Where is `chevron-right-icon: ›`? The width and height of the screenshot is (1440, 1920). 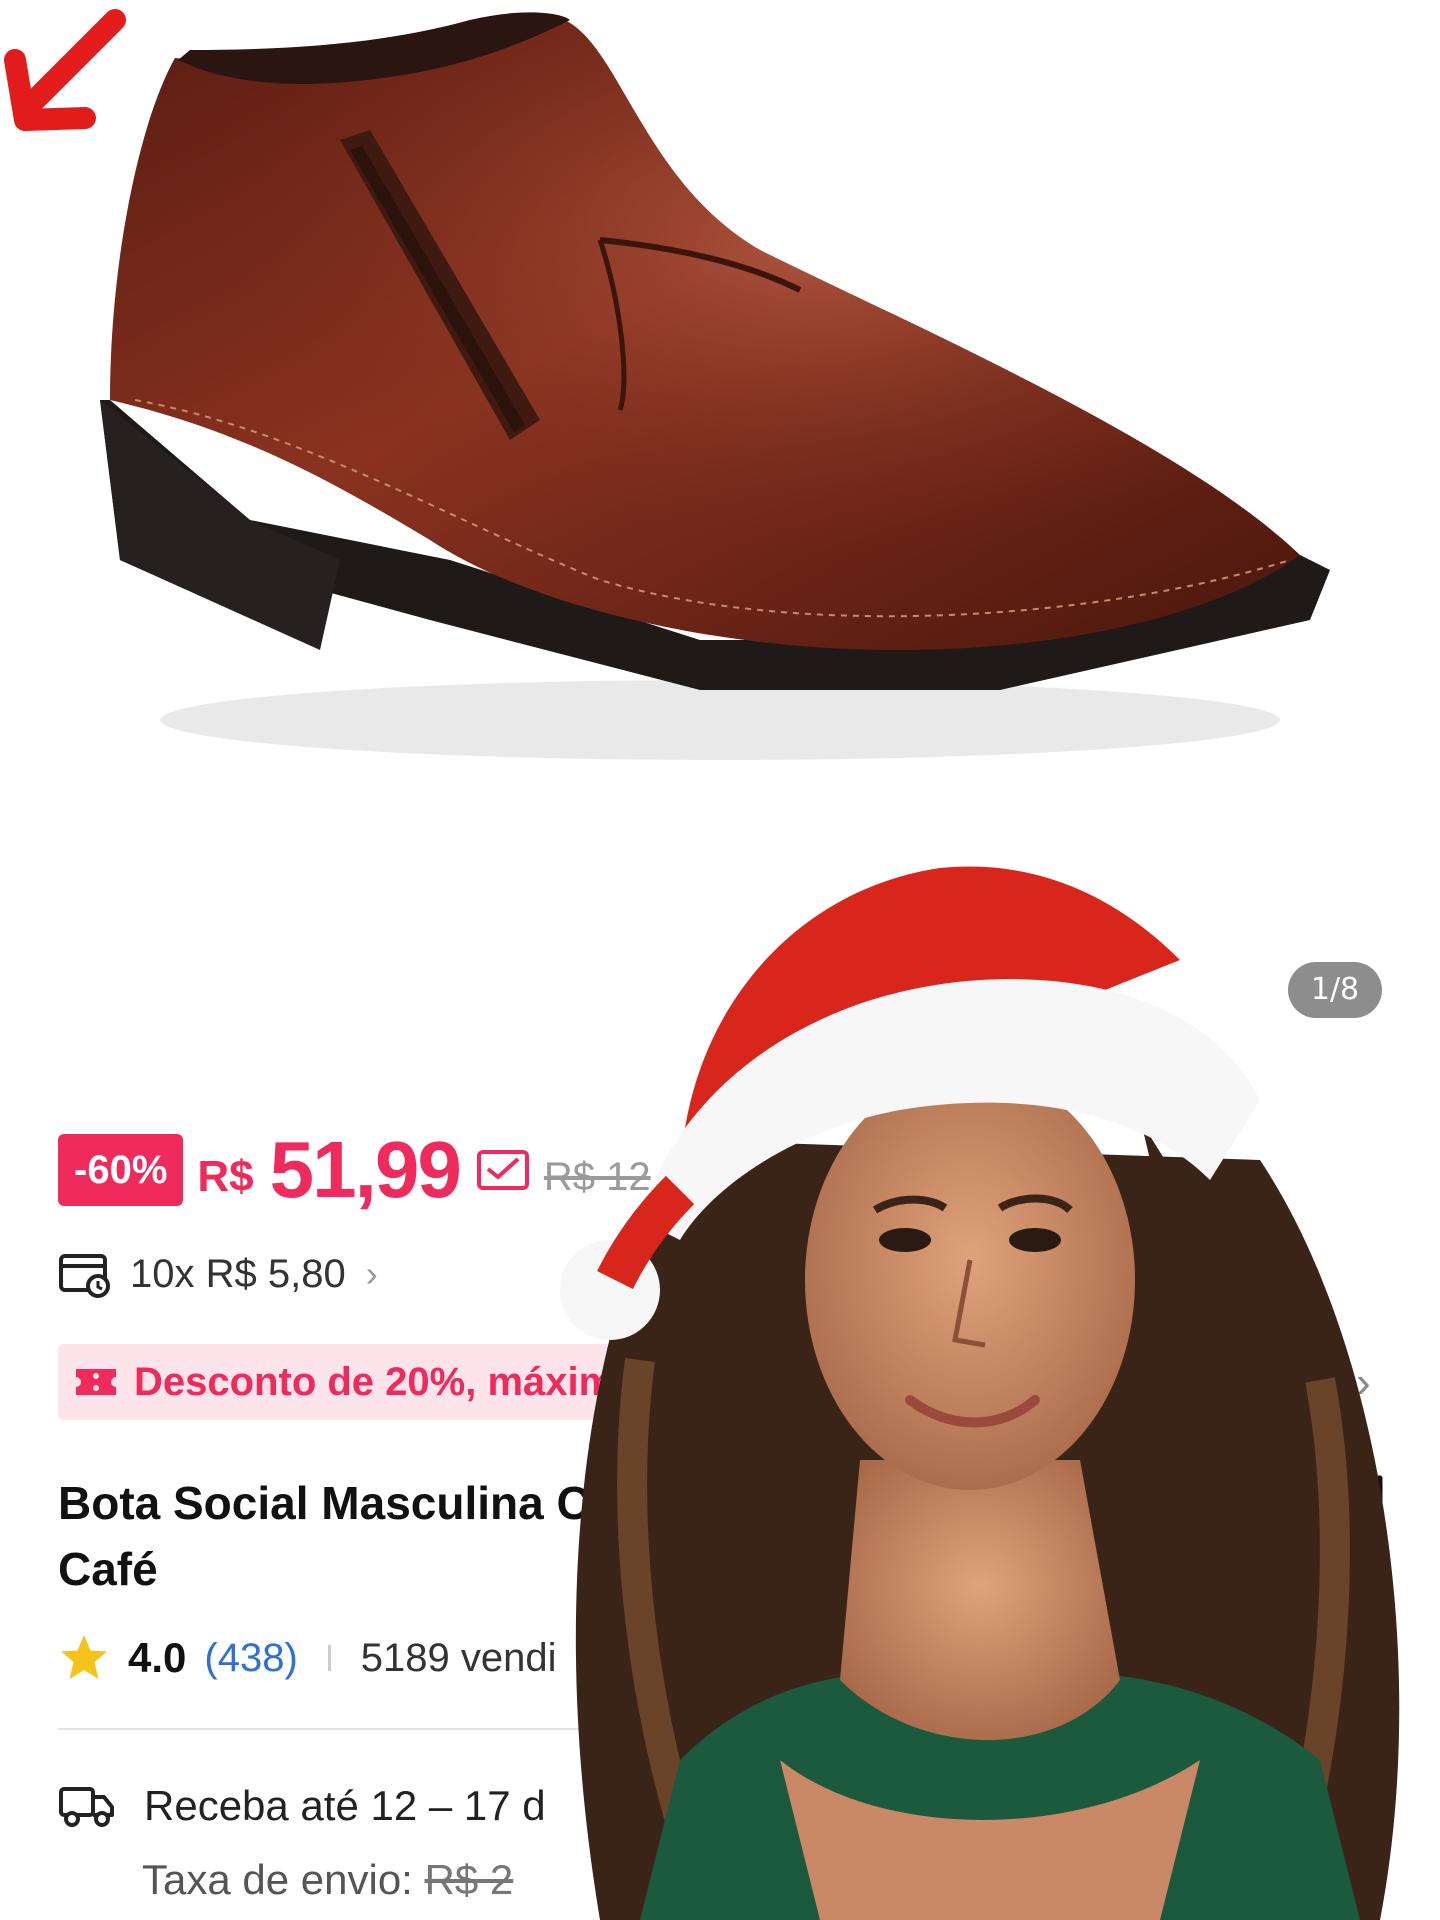
chevron-right-icon: › is located at coordinates (371, 1273).